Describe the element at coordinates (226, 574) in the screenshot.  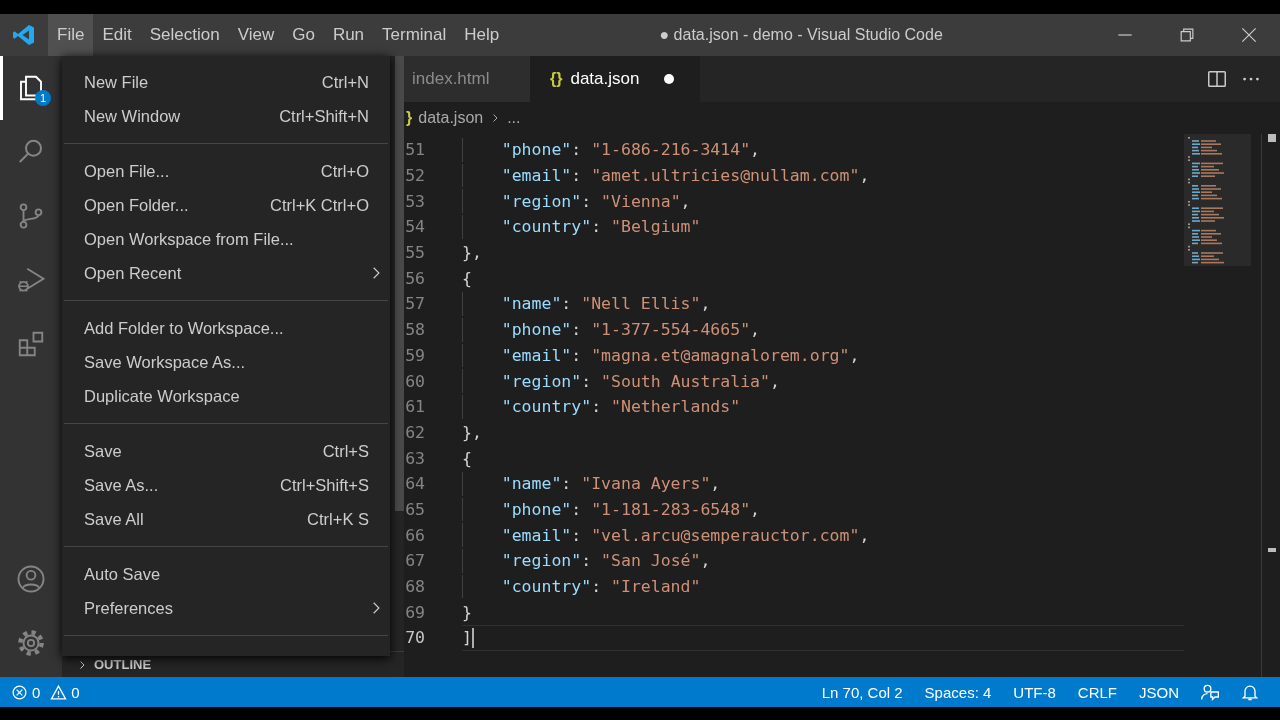
I see `menu-entry: Auto Save` at that location.